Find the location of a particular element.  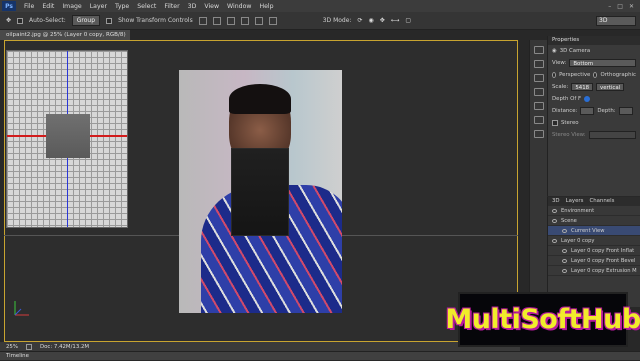

depth-input is located at coordinates (625, 111).